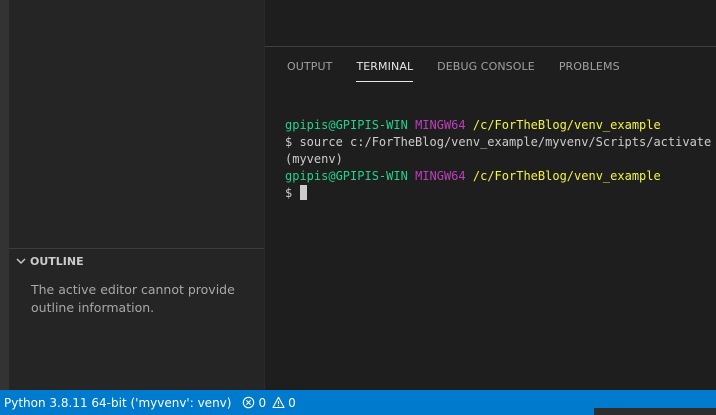 The height and width of the screenshot is (415, 716). Describe the element at coordinates (21, 261) in the screenshot. I see `chevron-down-icon` at that location.